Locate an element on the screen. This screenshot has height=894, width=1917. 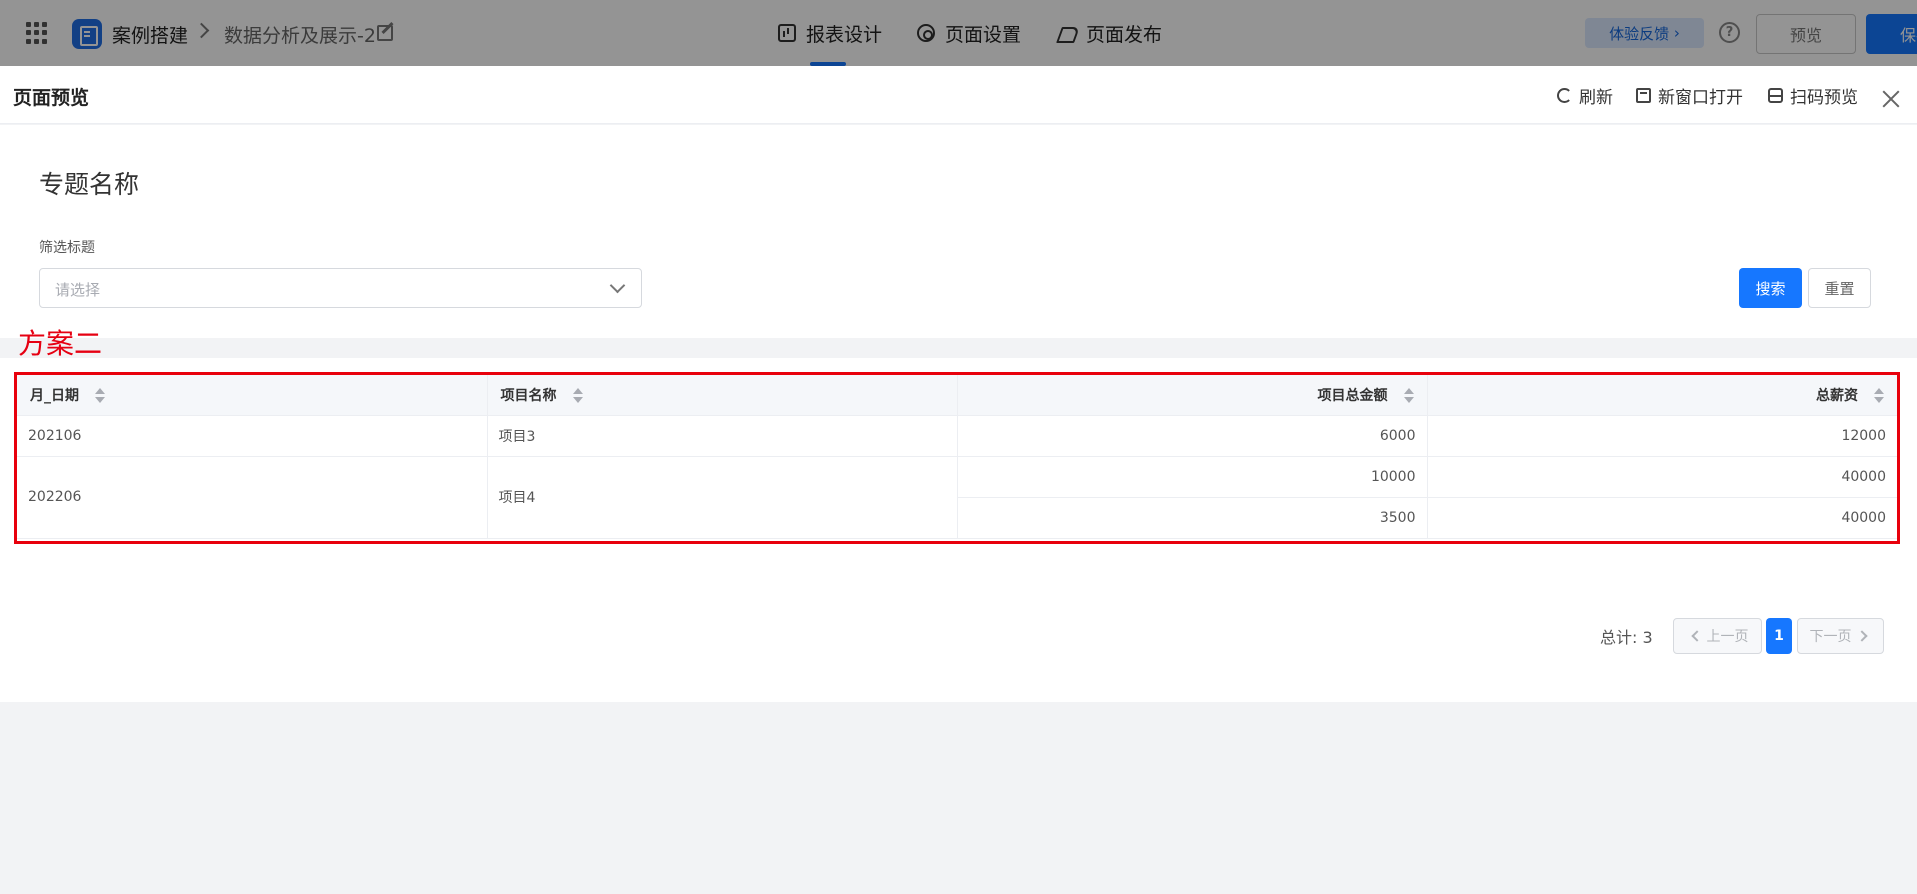
chevron-left-icon is located at coordinates (1696, 636).